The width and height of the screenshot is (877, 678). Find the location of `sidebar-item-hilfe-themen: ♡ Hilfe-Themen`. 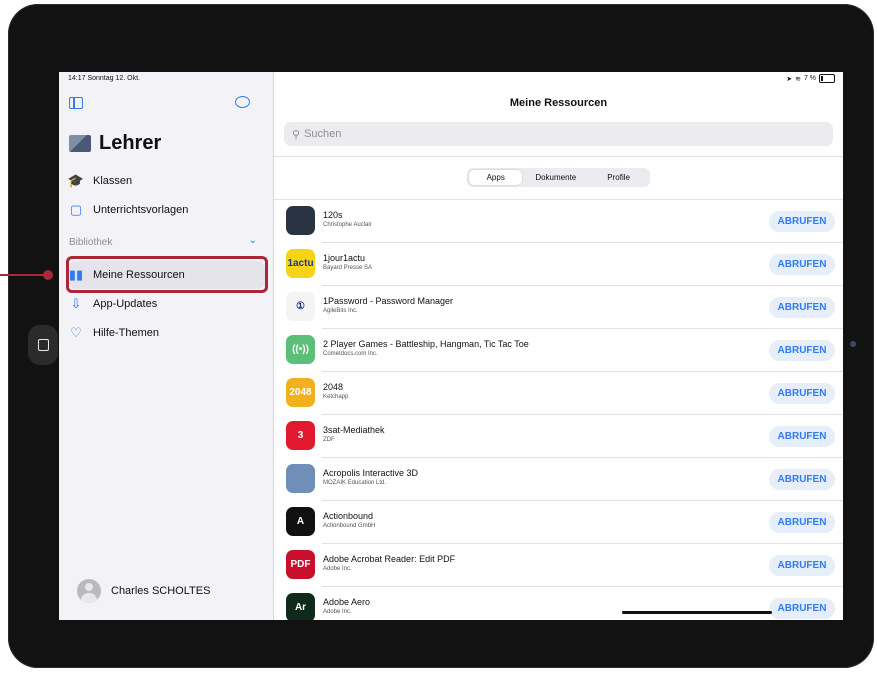

sidebar-item-hilfe-themen: ♡ Hilfe-Themen is located at coordinates (114, 333).